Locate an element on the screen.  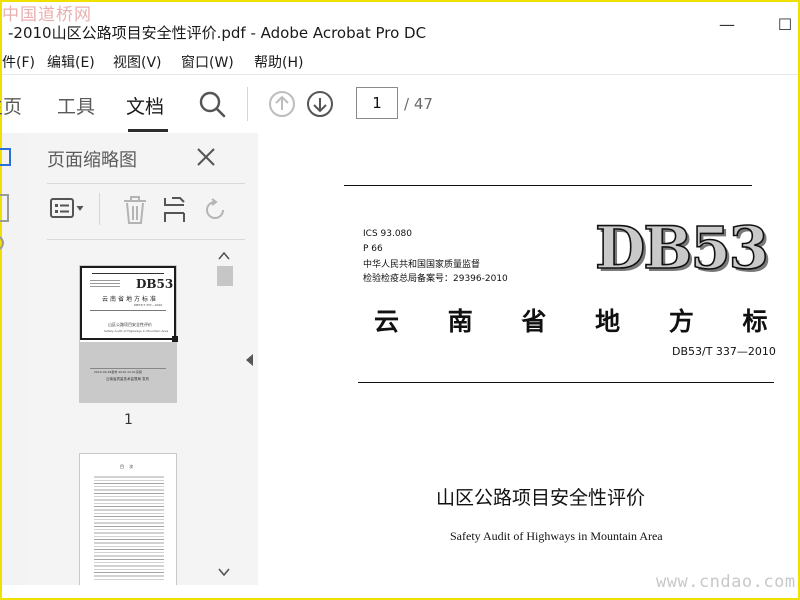
tab-document: 文档 is located at coordinates (145, 105).